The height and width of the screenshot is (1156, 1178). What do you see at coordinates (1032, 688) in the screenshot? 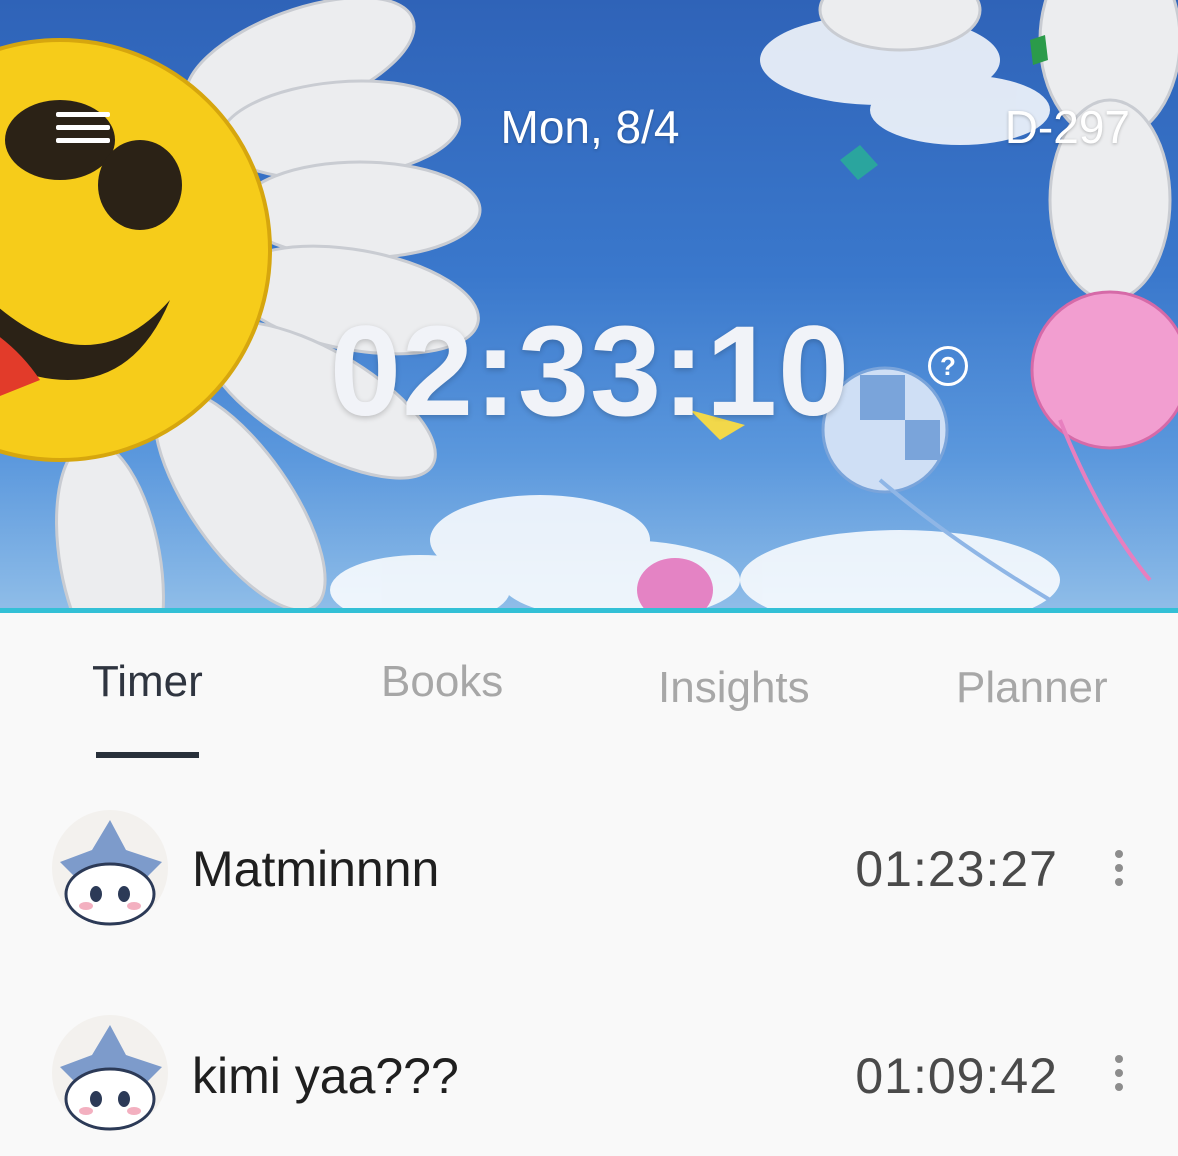
I see `tab-planner: Planner` at bounding box center [1032, 688].